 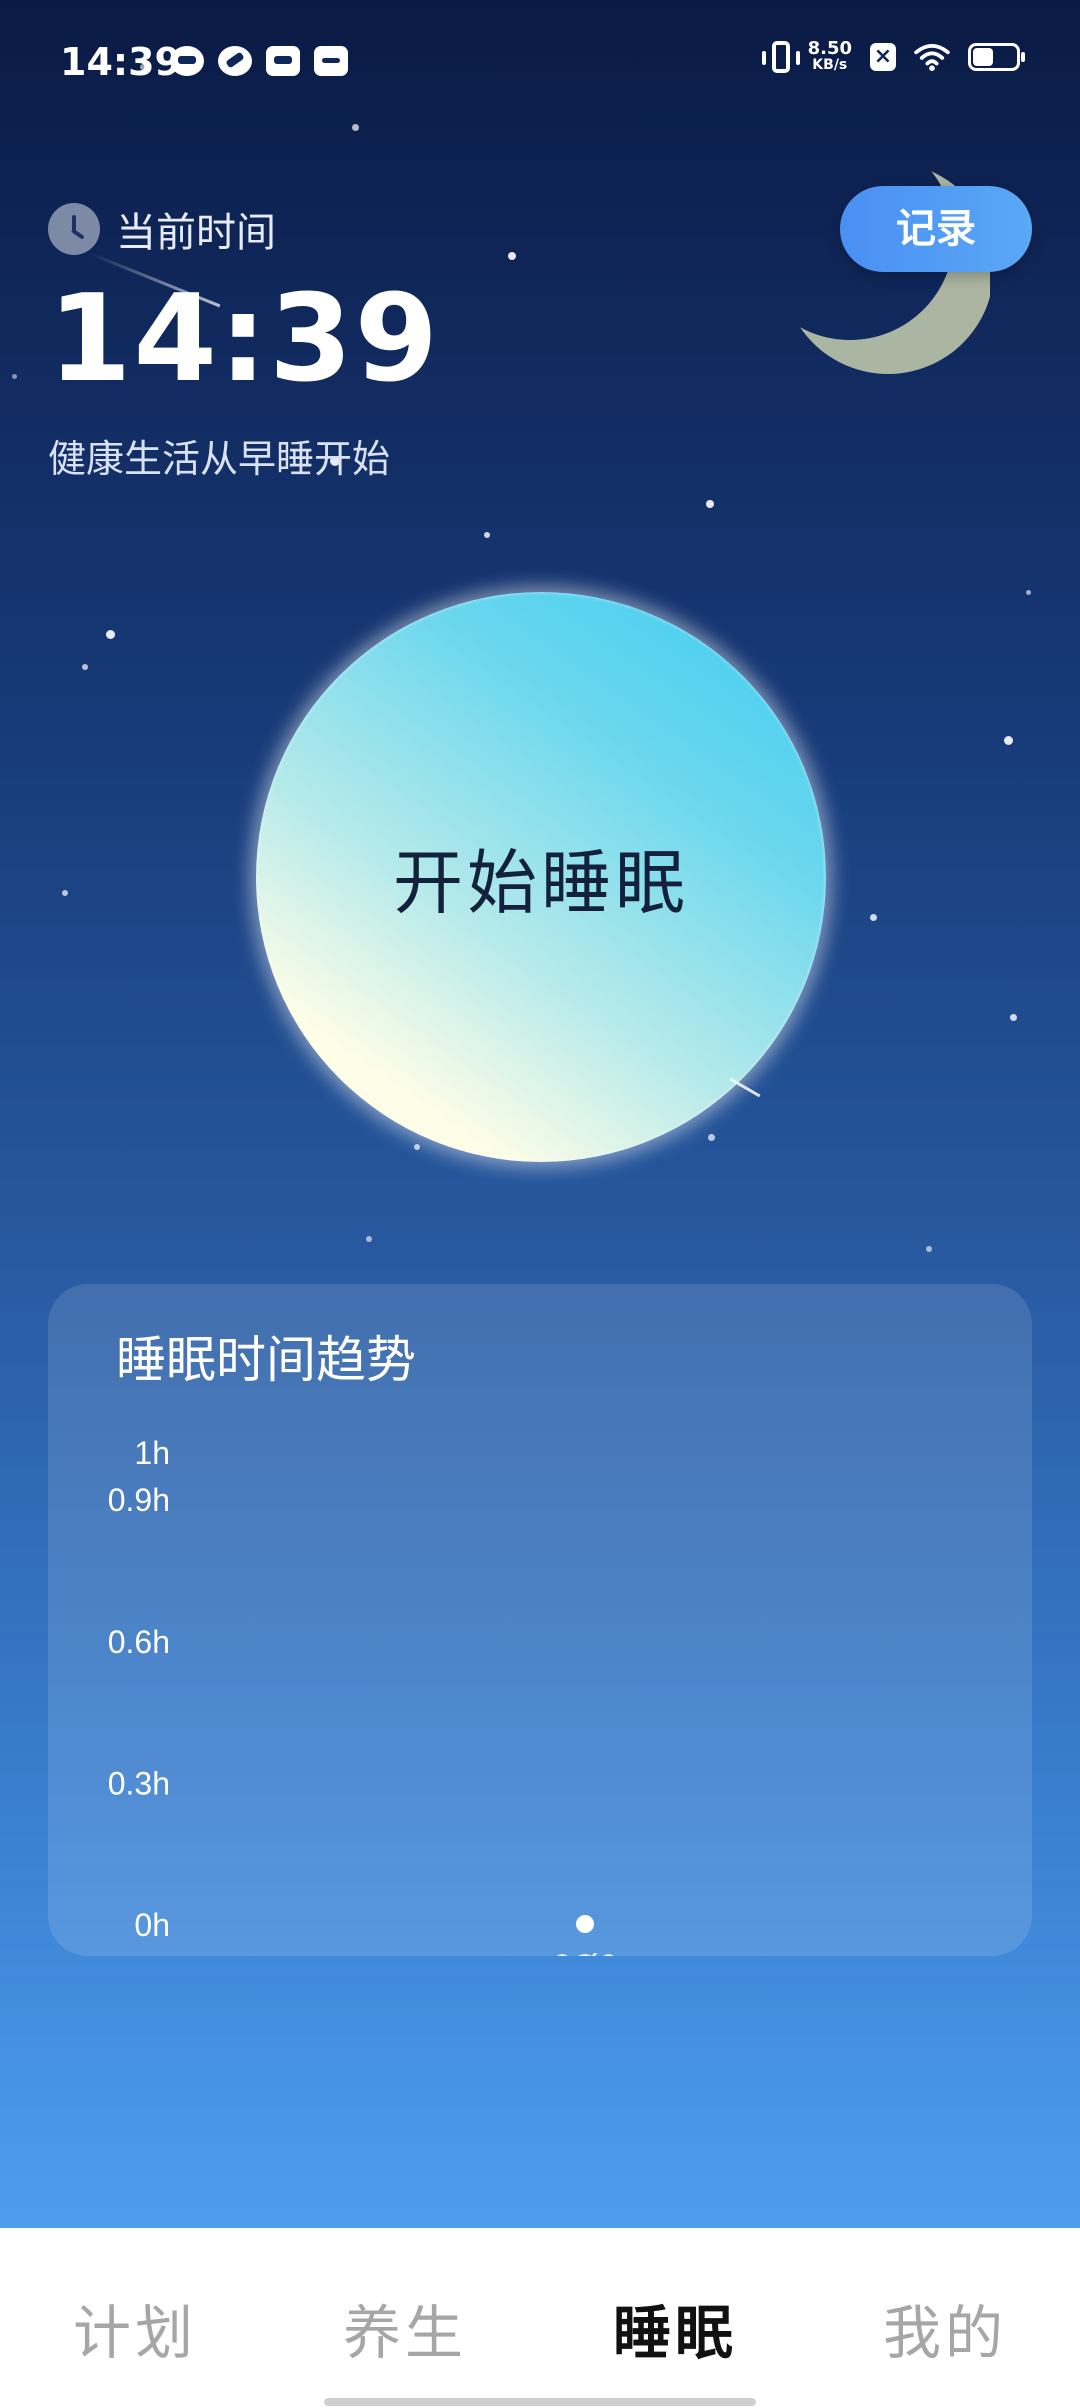 What do you see at coordinates (585, 1924) in the screenshot?
I see `data-point` at bounding box center [585, 1924].